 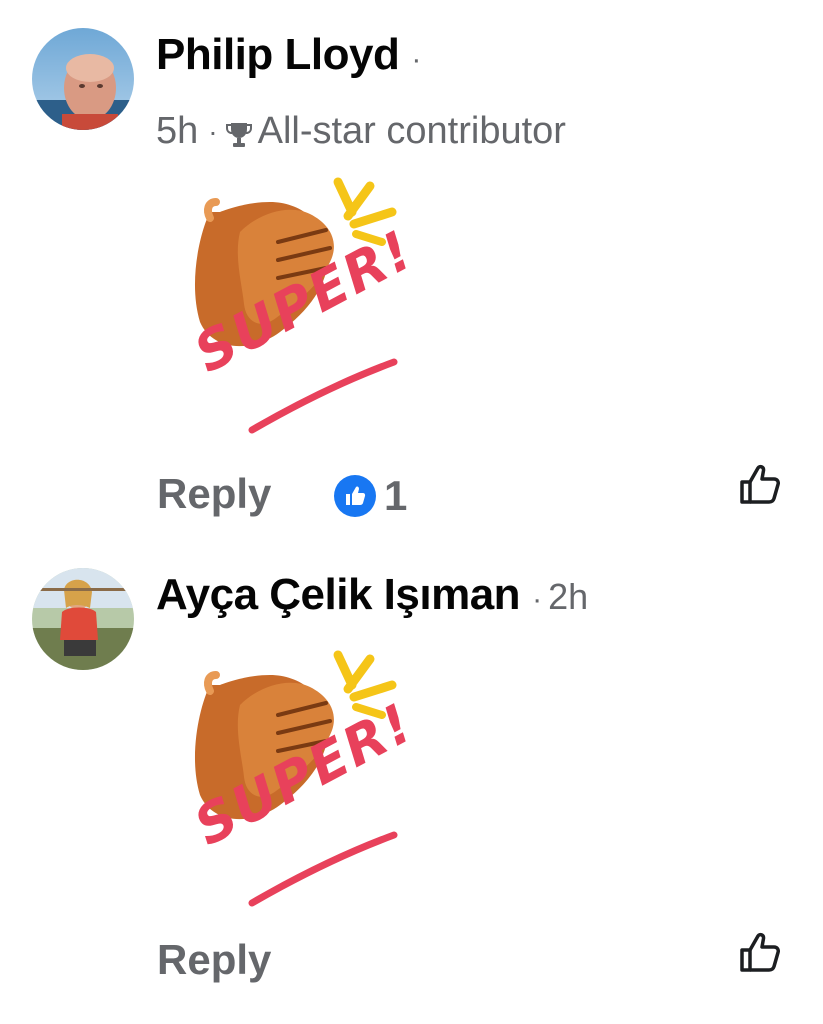 I want to click on comment-meta: 5h · All-star contributor, so click(x=361, y=131).